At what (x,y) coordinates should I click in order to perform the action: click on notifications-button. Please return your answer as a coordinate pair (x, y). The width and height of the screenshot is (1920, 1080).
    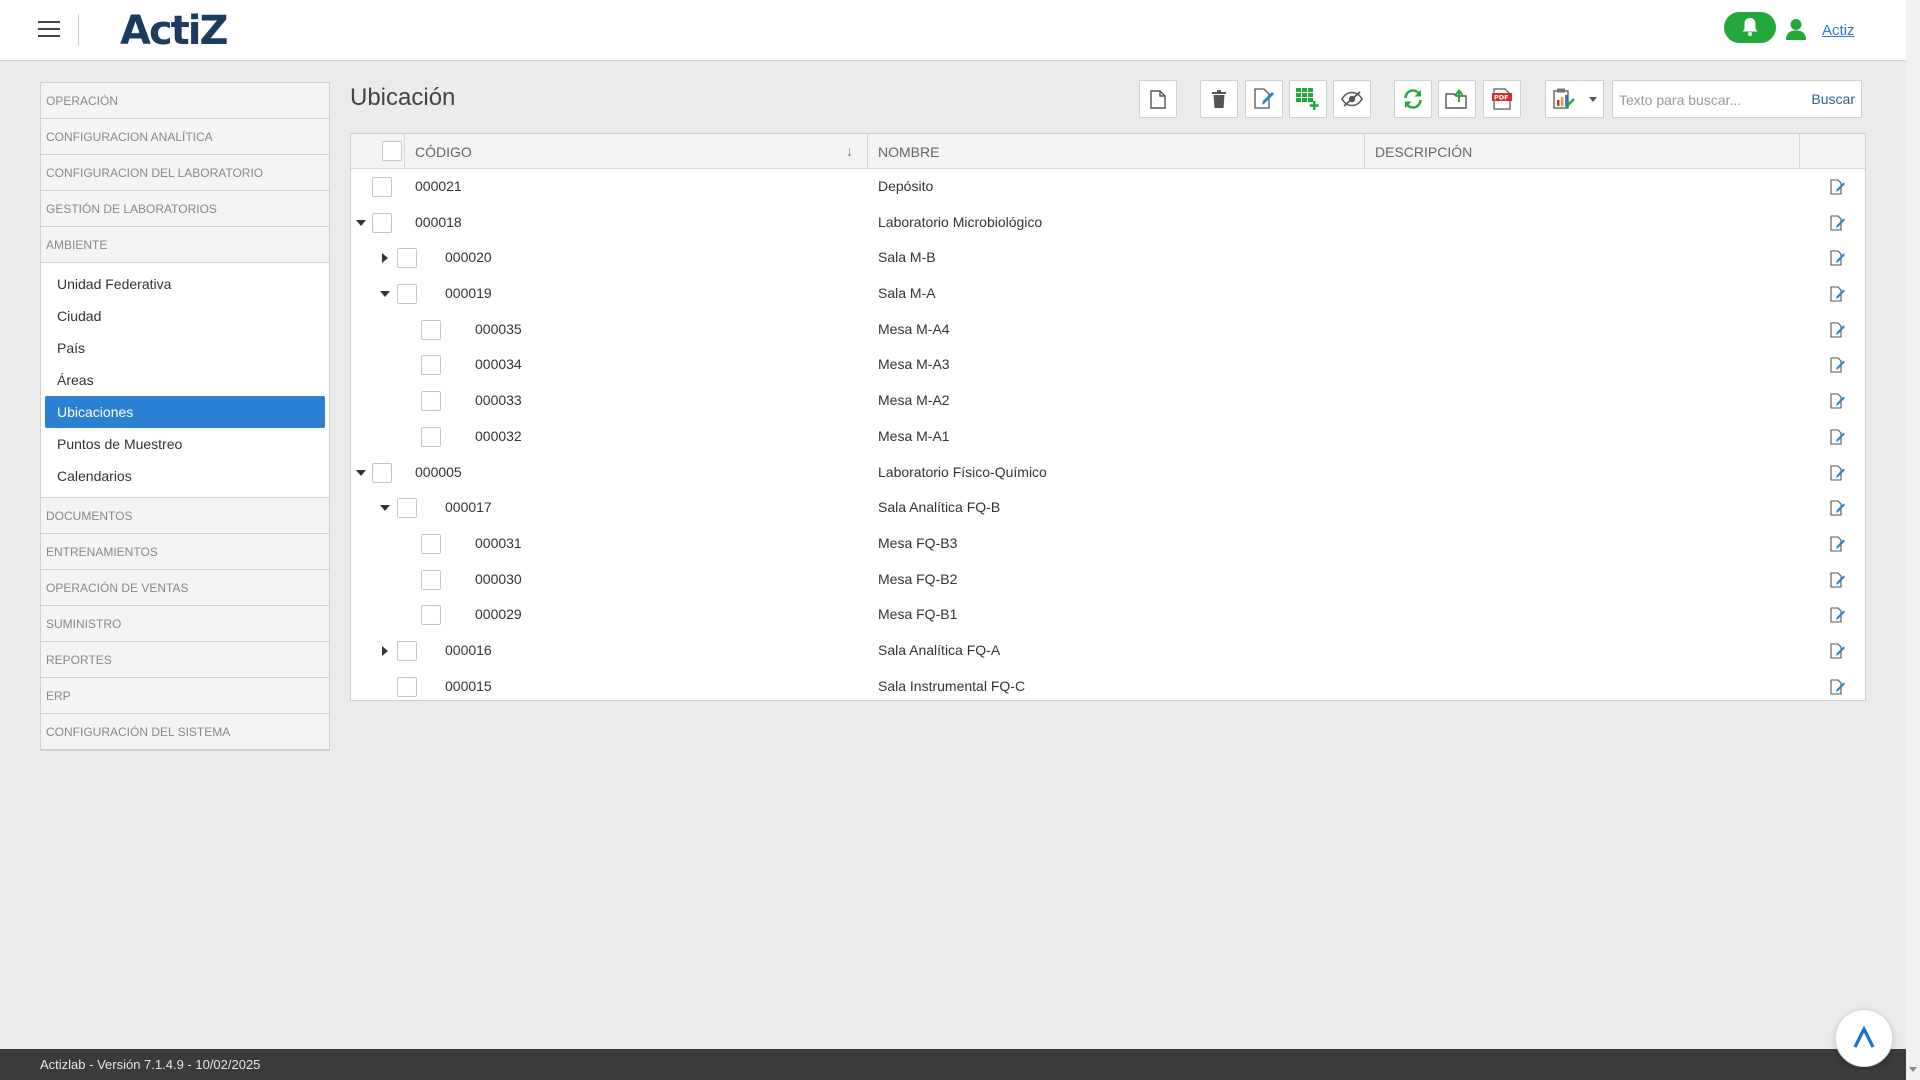
    Looking at the image, I should click on (1750, 27).